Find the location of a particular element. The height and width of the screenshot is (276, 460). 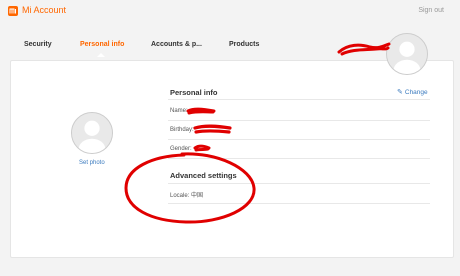

annotation-circle is located at coordinates (190, 188).